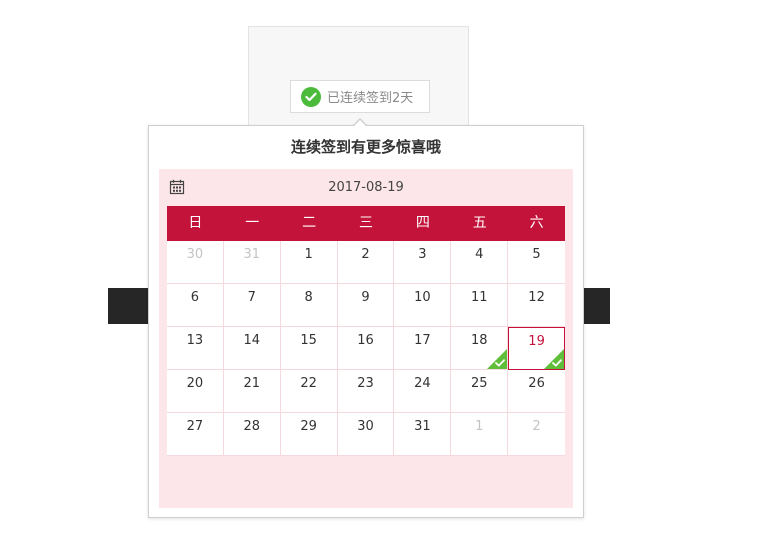 This screenshot has width=757, height=550. I want to click on day-number: 16, so click(365, 340).